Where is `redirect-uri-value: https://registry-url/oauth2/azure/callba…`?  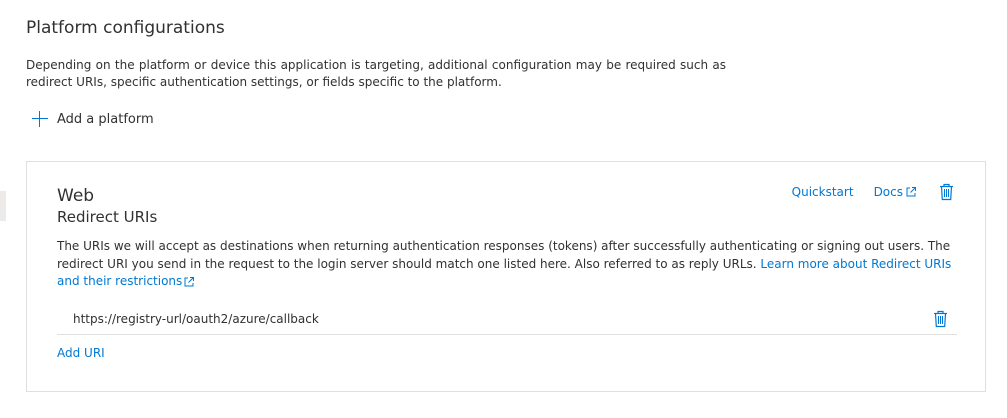
redirect-uri-value: https://registry-url/oauth2/azure/callba… is located at coordinates (196, 319).